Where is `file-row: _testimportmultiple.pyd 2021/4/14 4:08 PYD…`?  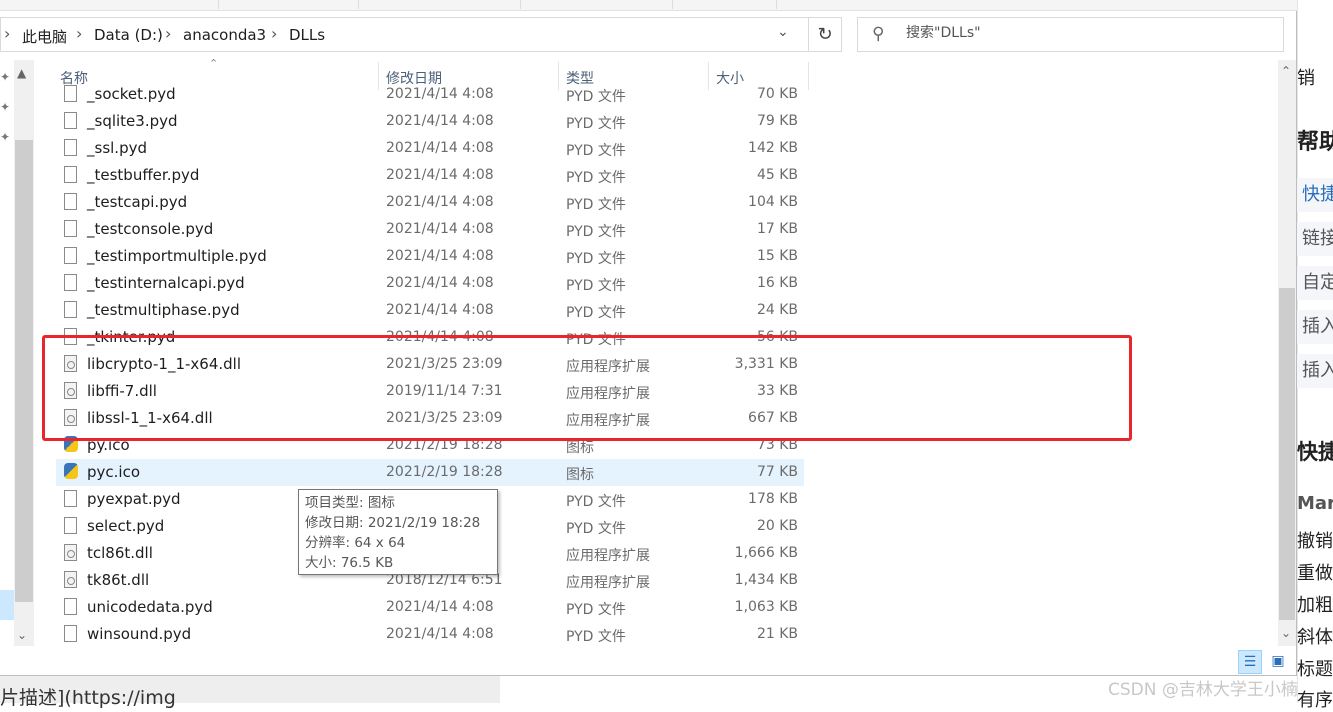
file-row: _testimportmultiple.pyd 2021/4/14 4:08 PYD… is located at coordinates (430, 256).